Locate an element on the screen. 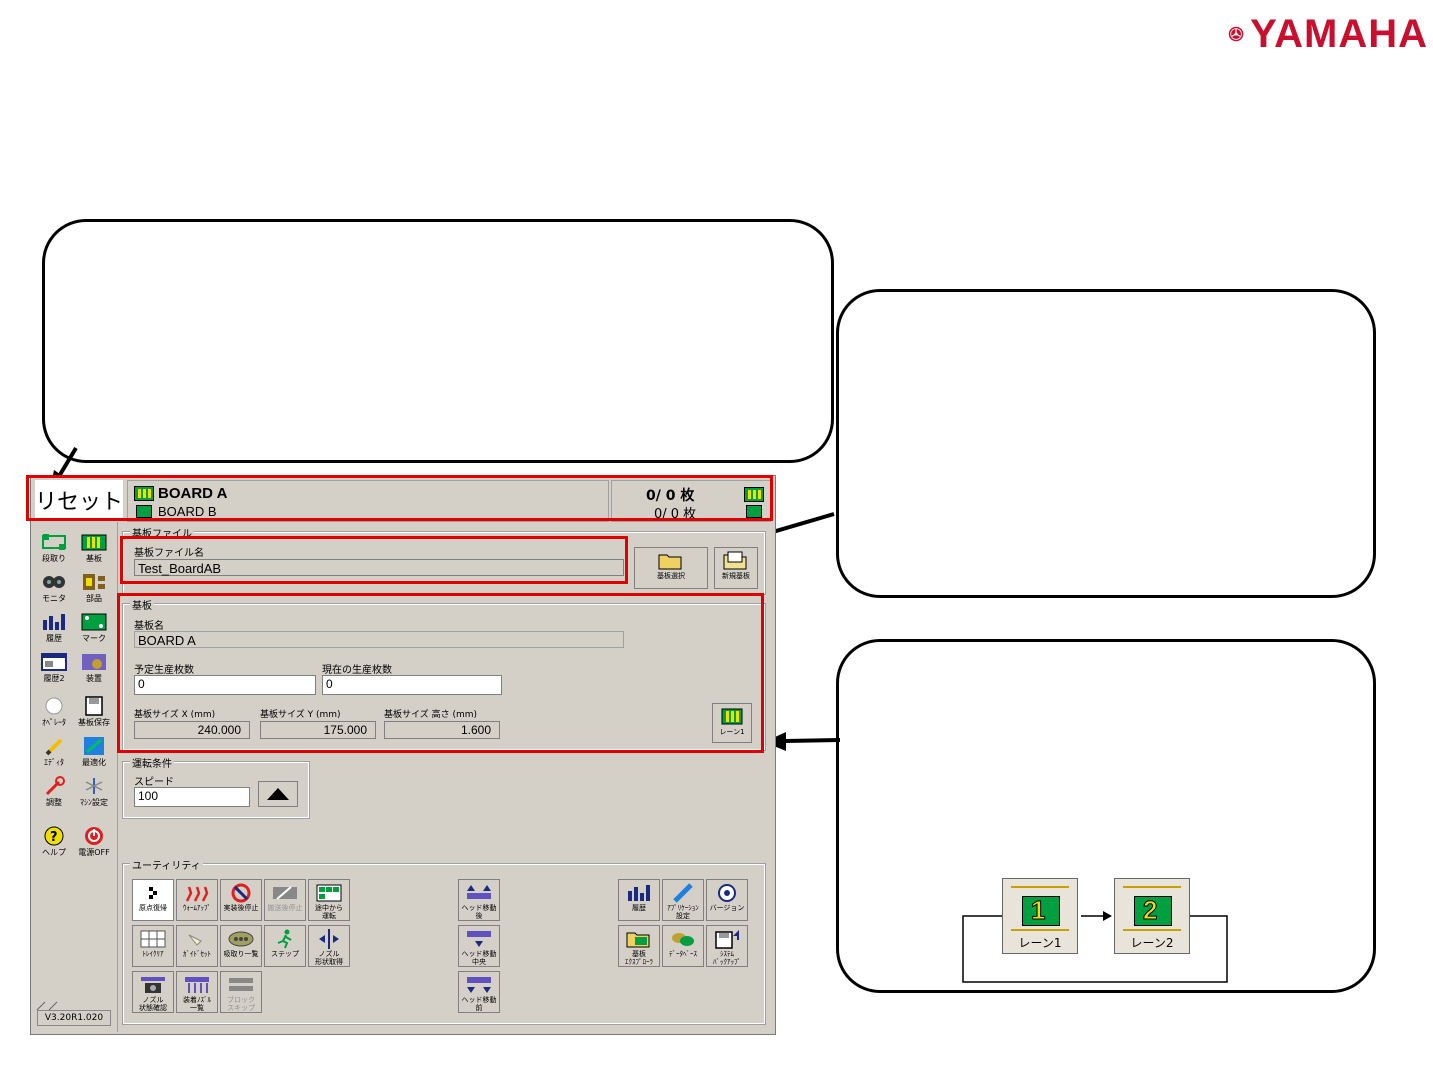 This screenshot has height=1075, width=1433. sidebar-item-help: ? ヘルプ is located at coordinates (54, 842).